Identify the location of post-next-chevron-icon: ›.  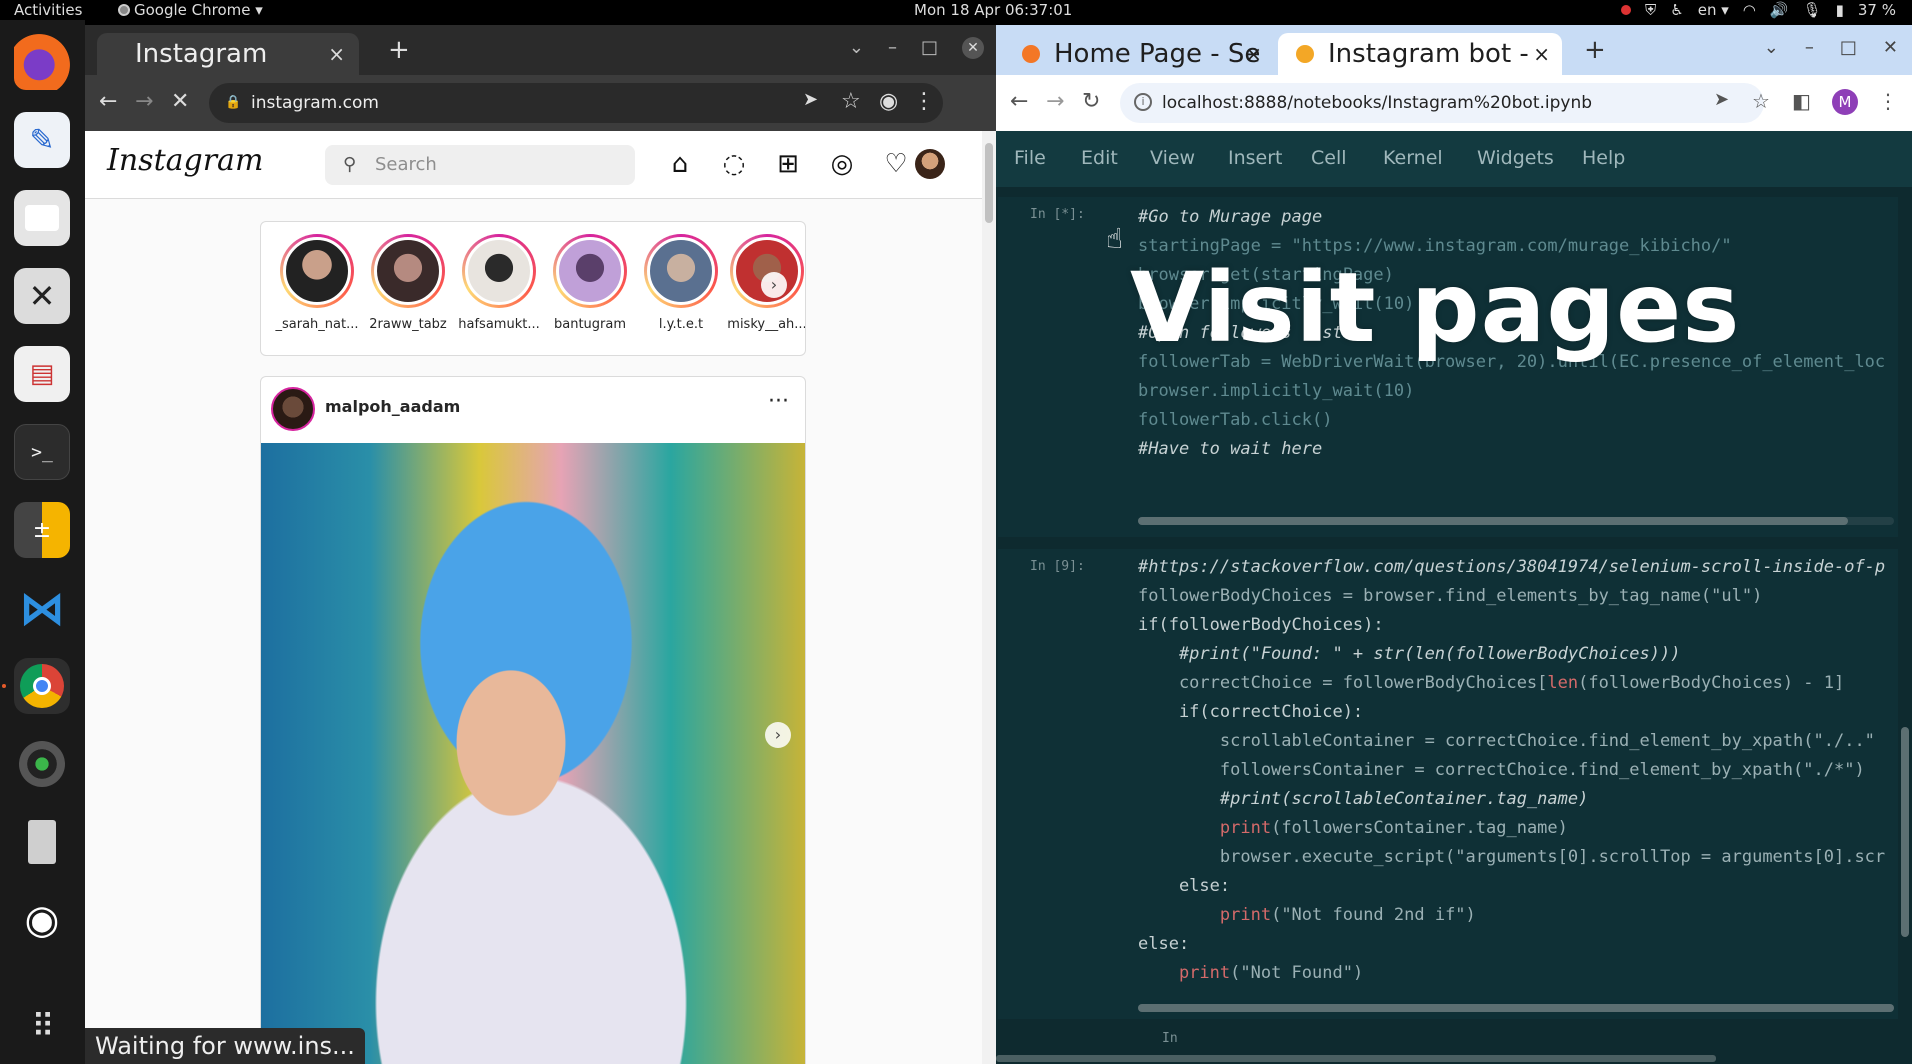
(778, 735).